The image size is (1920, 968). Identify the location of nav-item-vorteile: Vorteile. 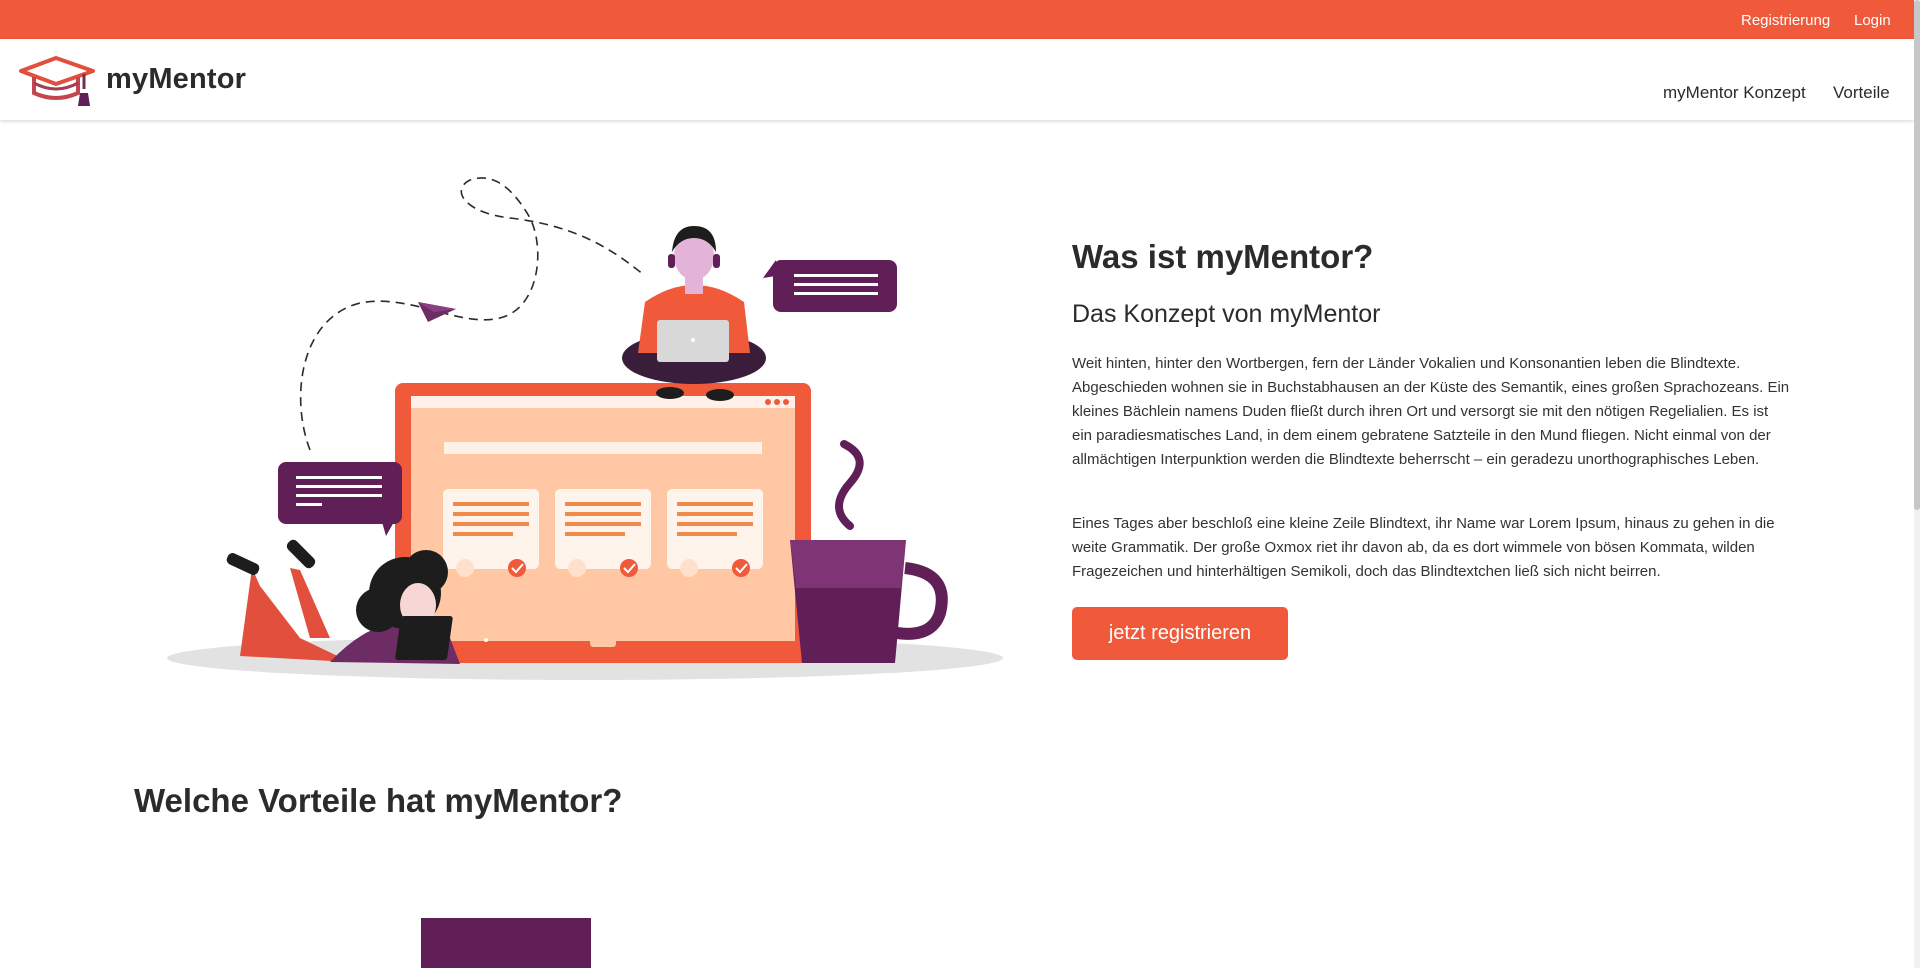
(1861, 93).